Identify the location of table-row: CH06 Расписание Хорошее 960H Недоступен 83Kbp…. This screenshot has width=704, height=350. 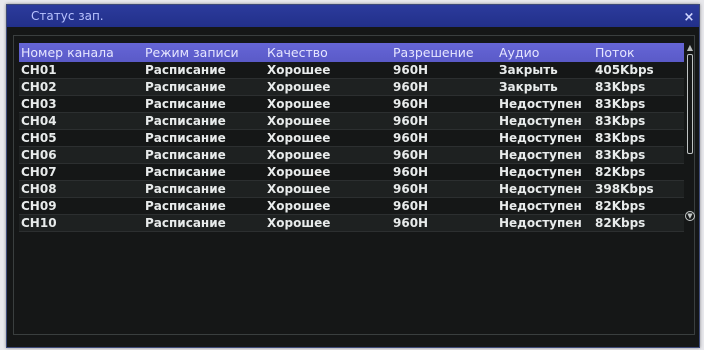
(351, 155).